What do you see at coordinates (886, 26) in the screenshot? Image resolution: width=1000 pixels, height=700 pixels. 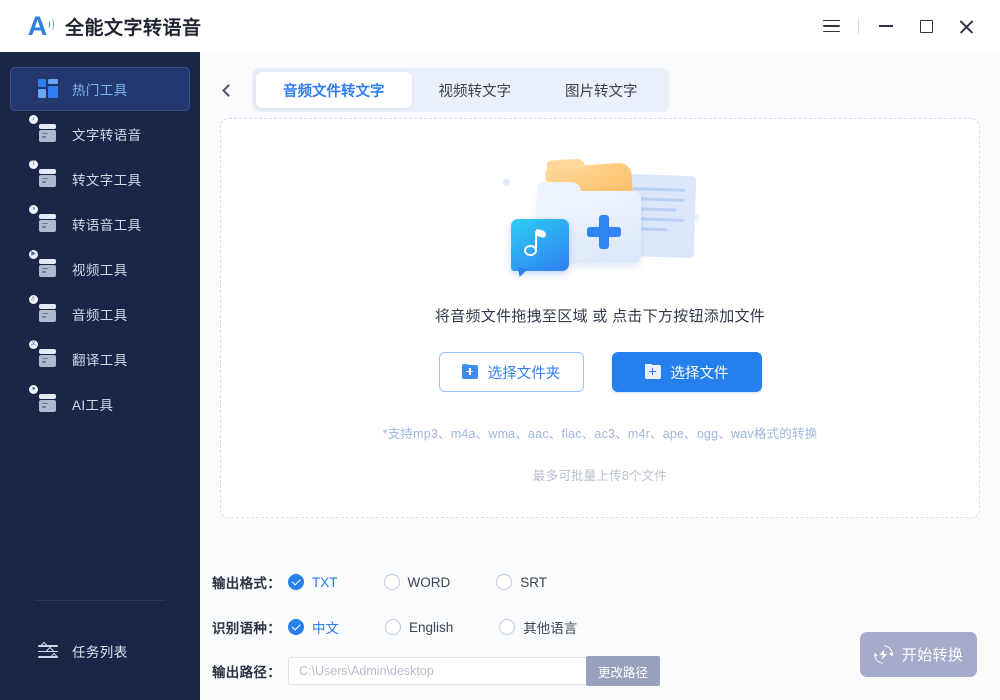 I see `minimize-icon` at bounding box center [886, 26].